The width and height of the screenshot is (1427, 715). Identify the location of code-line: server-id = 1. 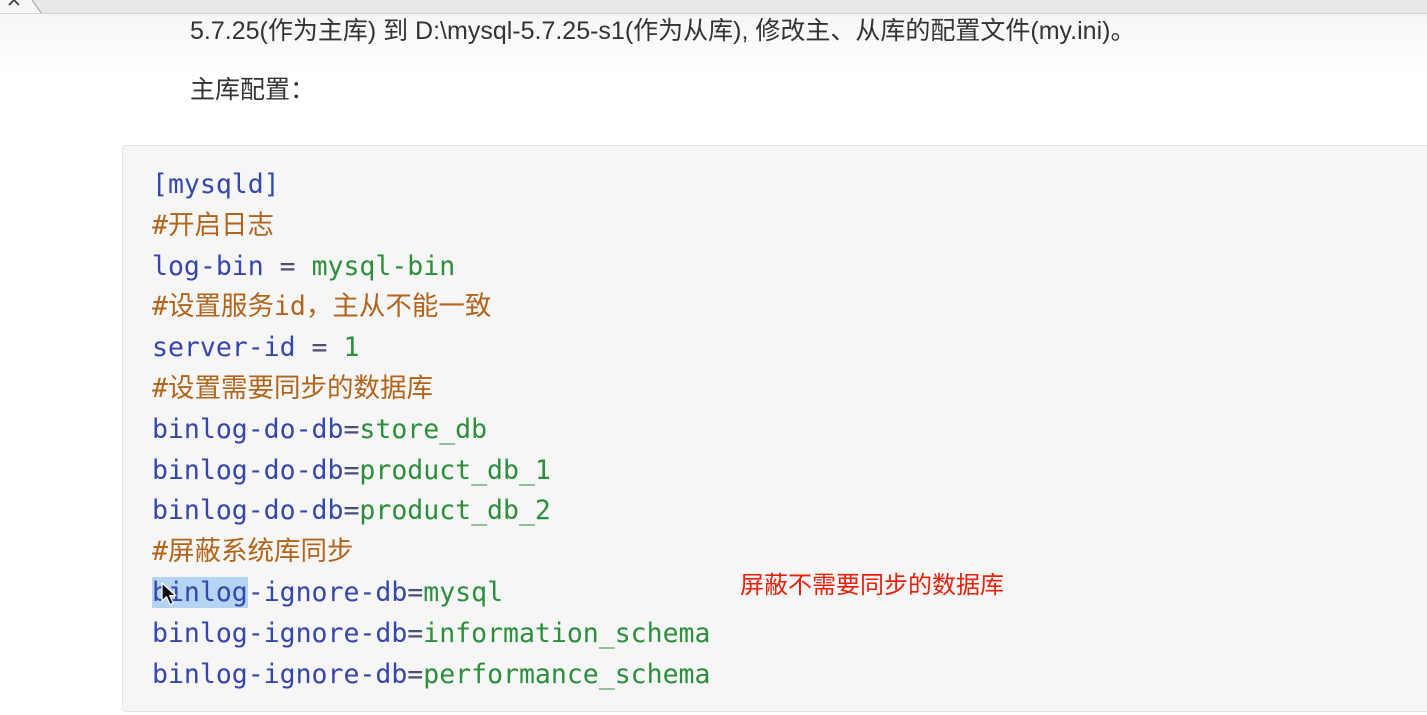
(431, 348).